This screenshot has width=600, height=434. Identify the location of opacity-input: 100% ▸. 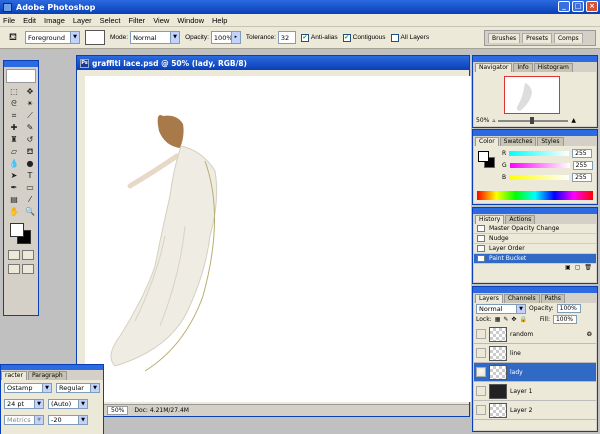
(225, 37).